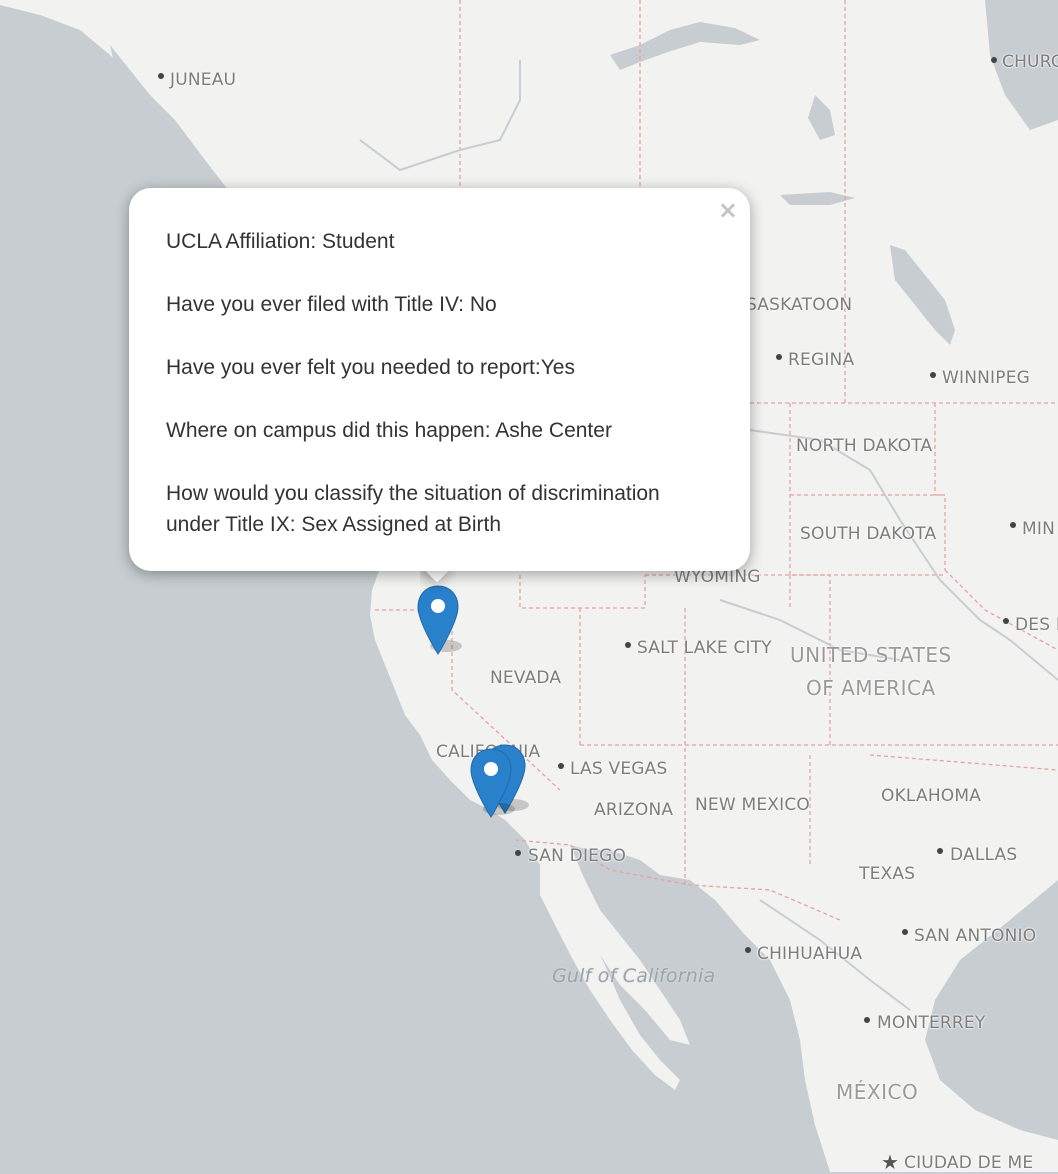  Describe the element at coordinates (864, 446) in the screenshot. I see `north-dakota-label: NORTH DAKOTA` at that location.